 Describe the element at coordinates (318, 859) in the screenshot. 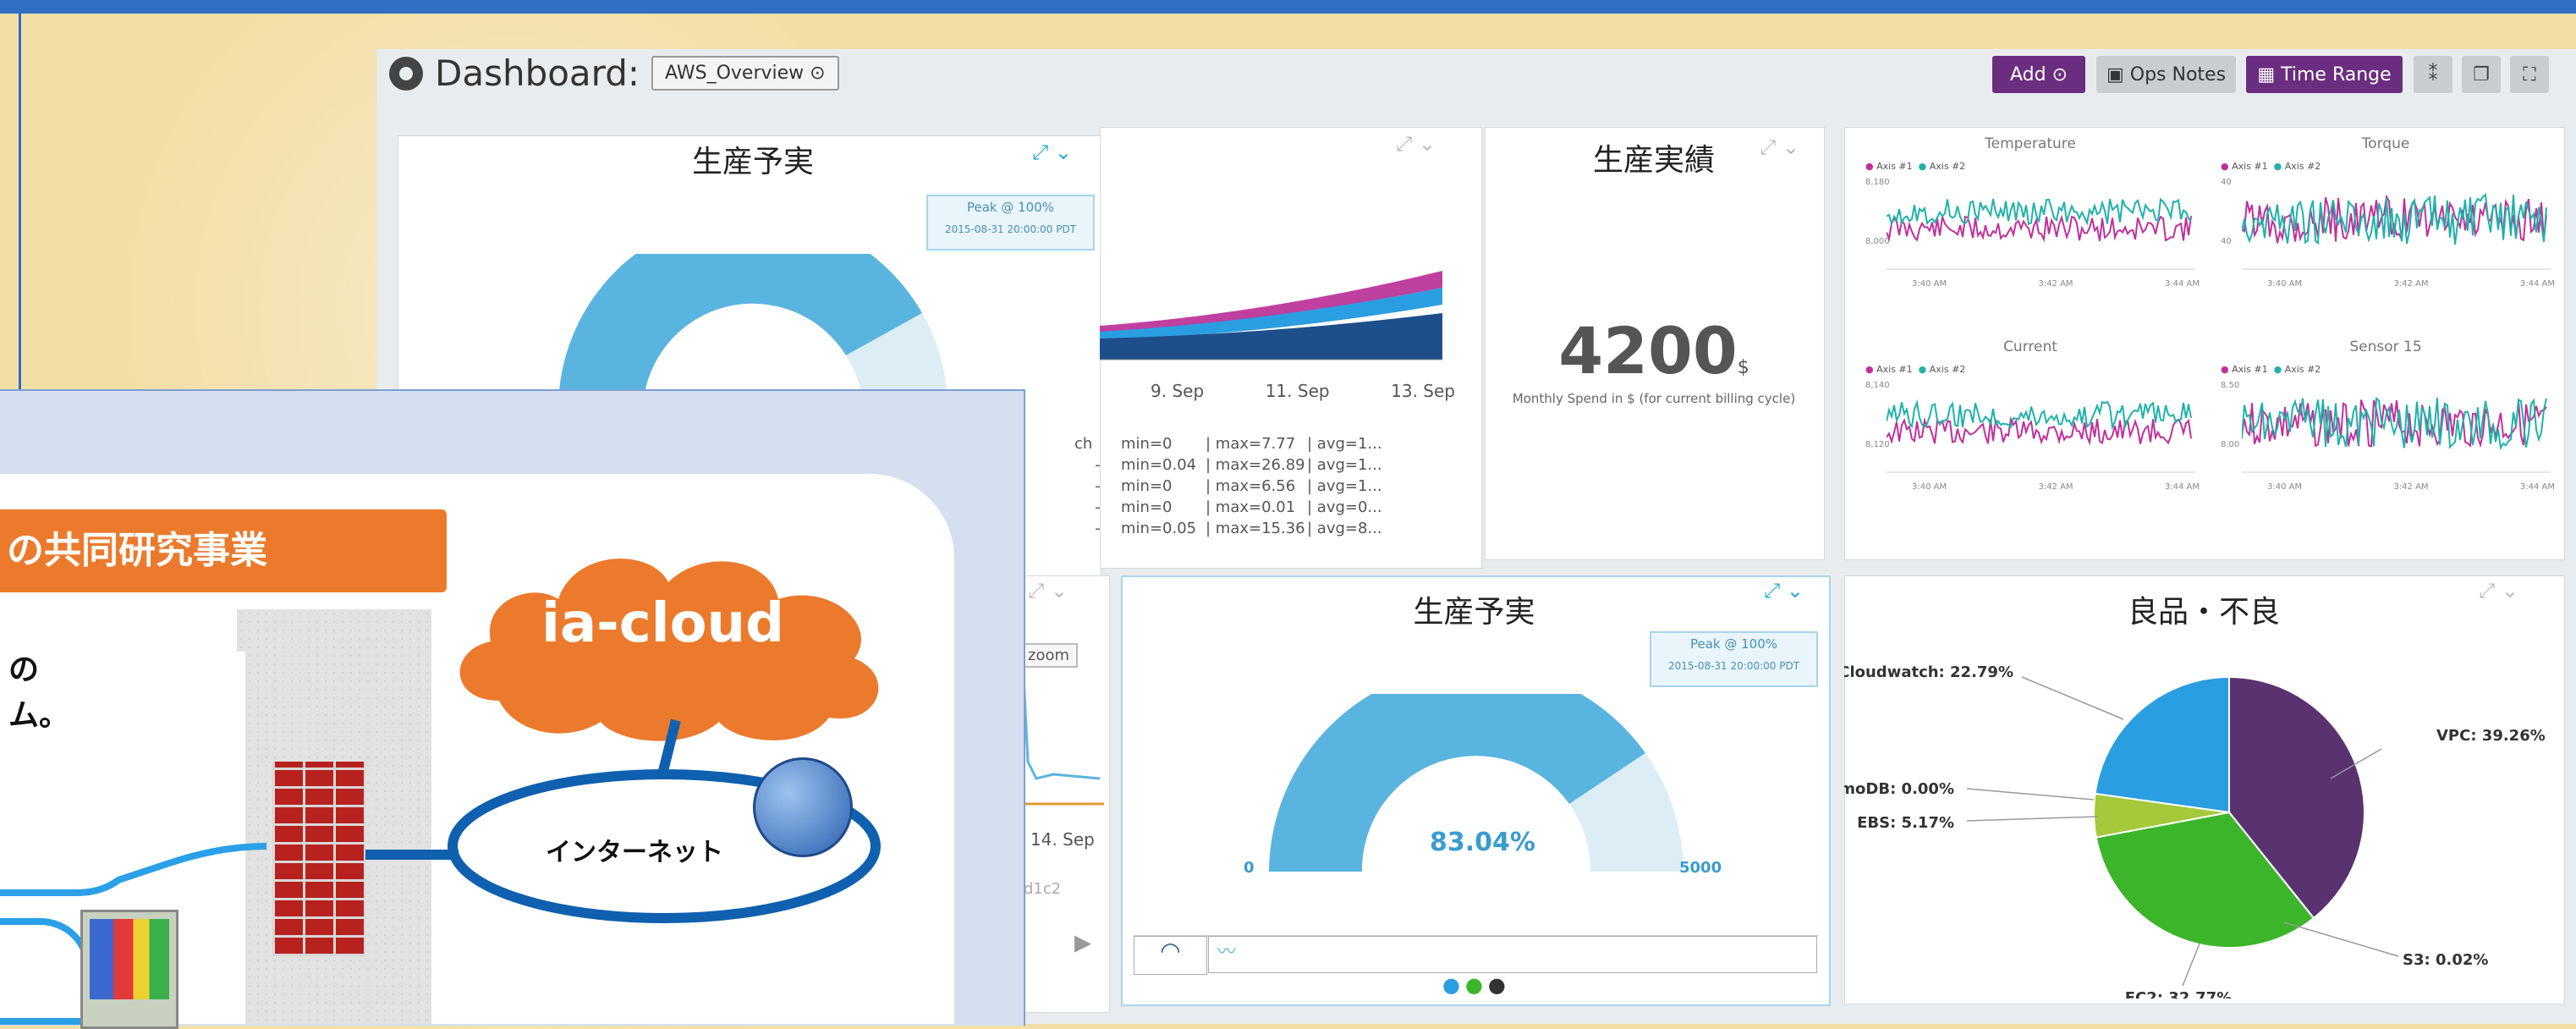

I see `firewall-icon` at that location.